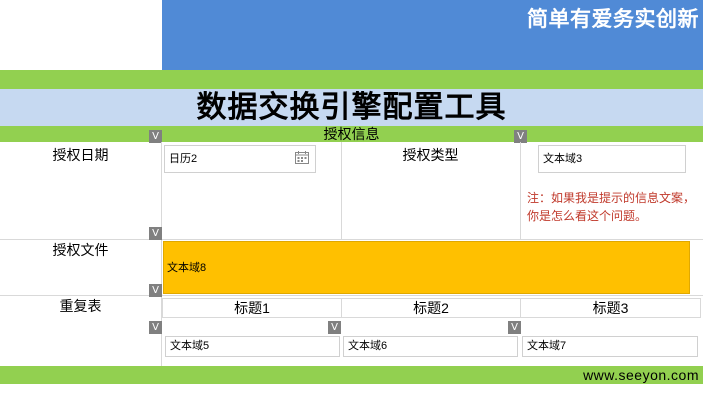  I want to click on hint-note: 注：如果我是提示的信息文案，你是怎么看这个问题。, so click(611, 207).